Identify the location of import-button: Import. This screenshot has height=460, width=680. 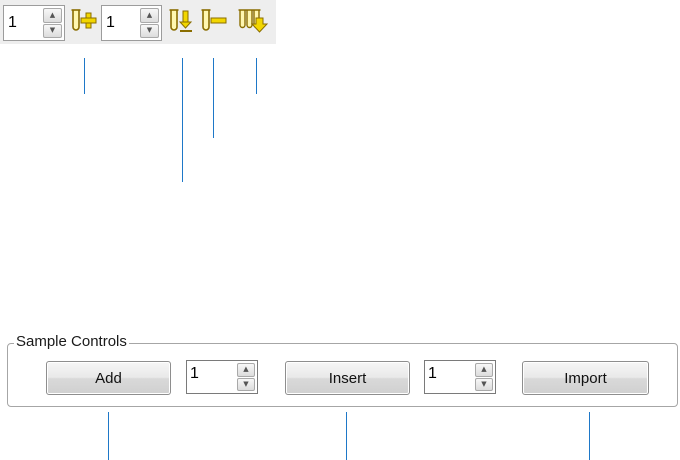
(585, 378).